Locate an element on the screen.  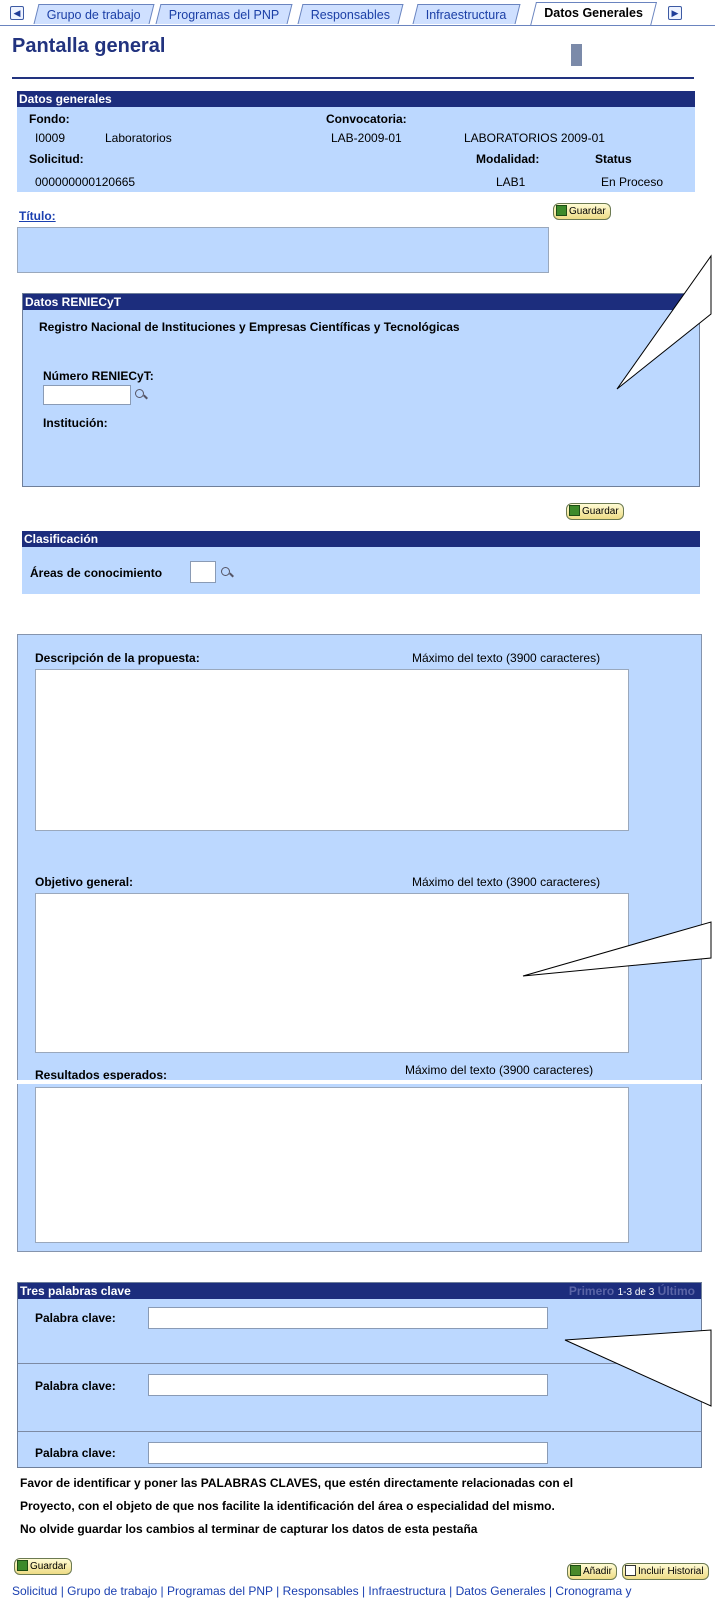
datos-generales-header: Datos generales is located at coordinates (356, 99).